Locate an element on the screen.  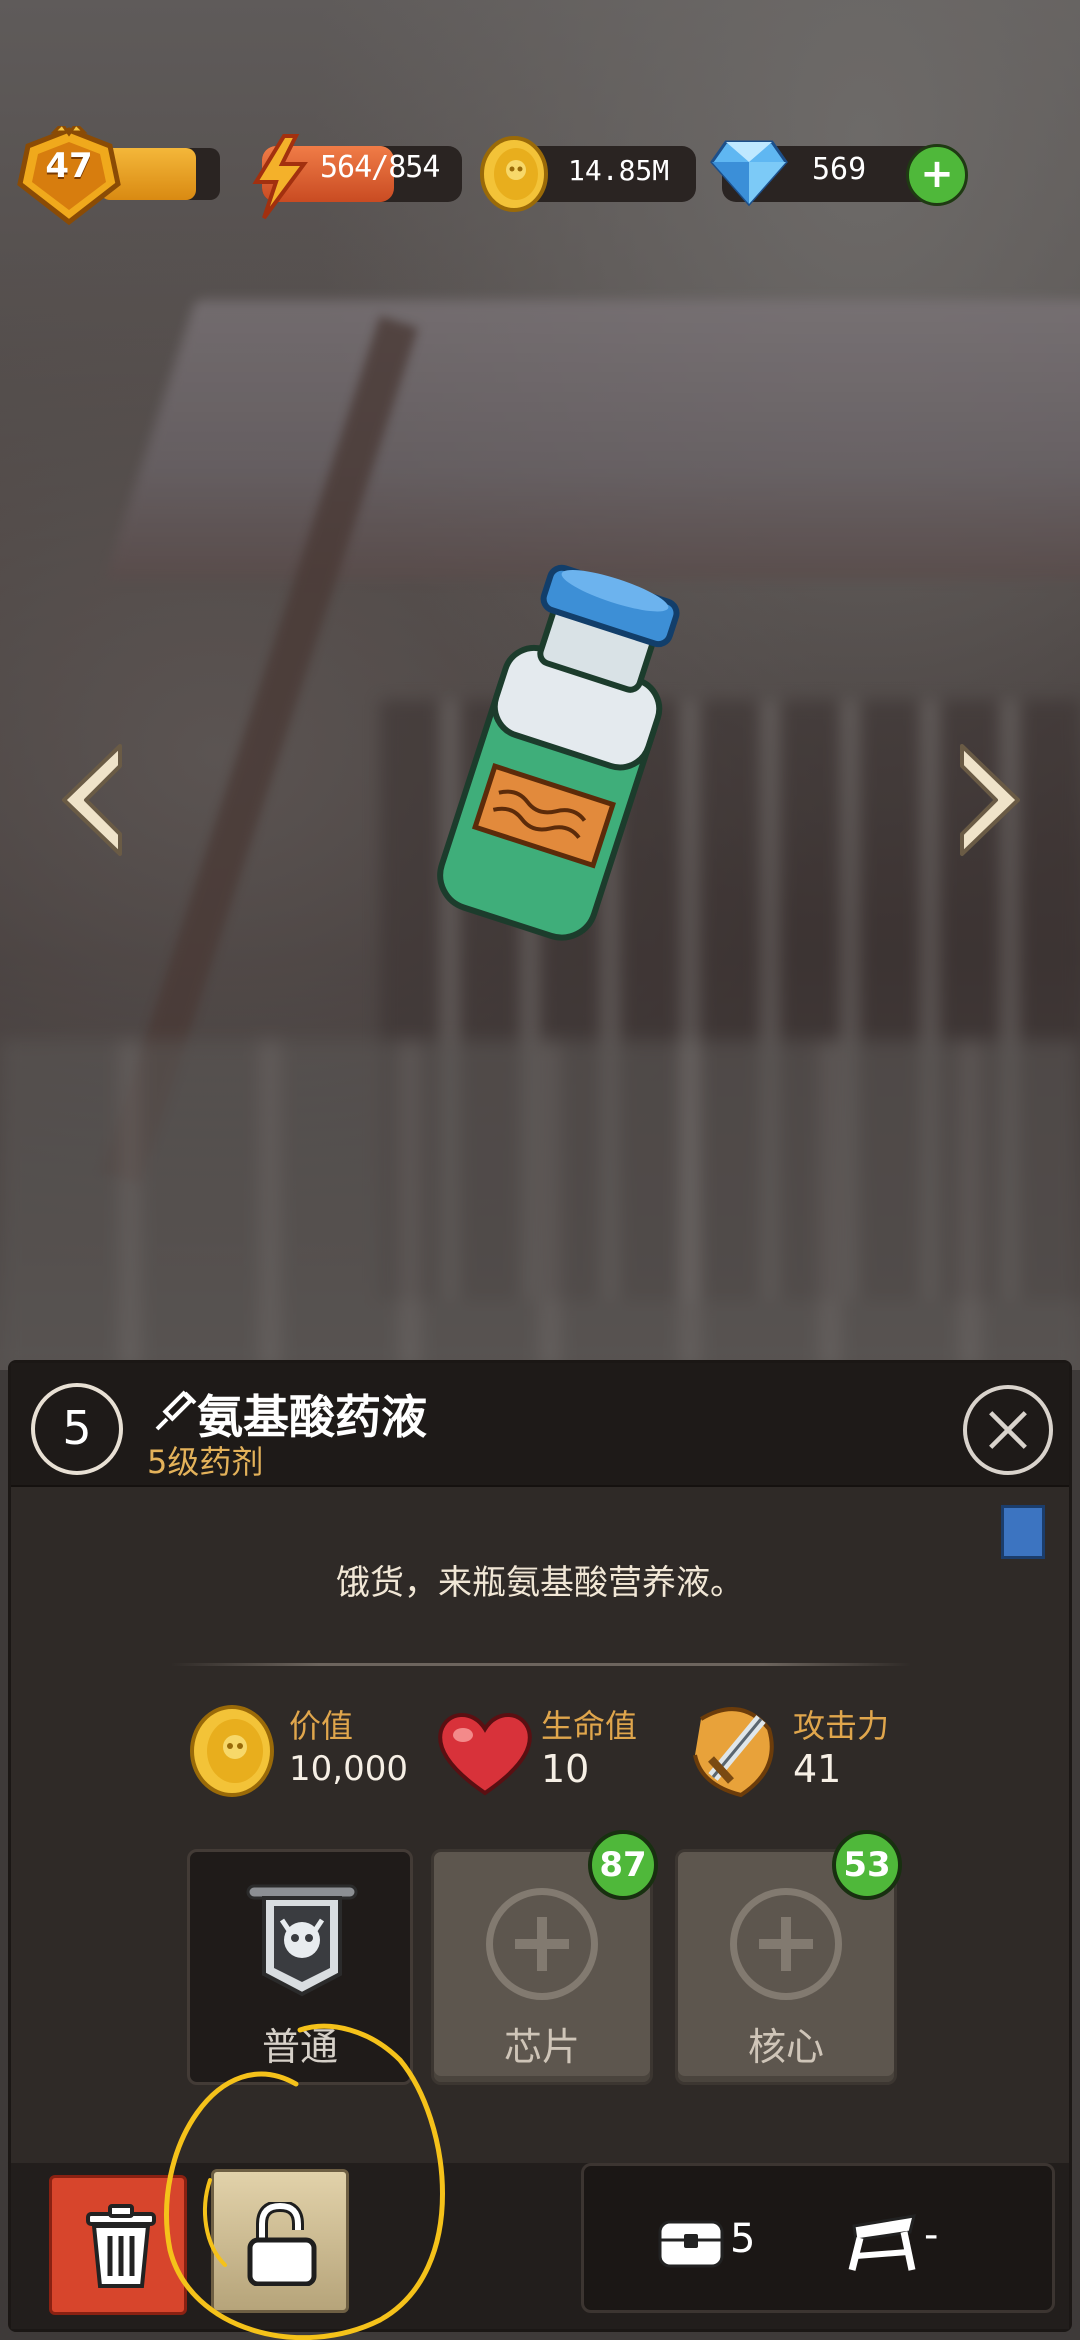
demon-banner-icon is located at coordinates (302, 1940).